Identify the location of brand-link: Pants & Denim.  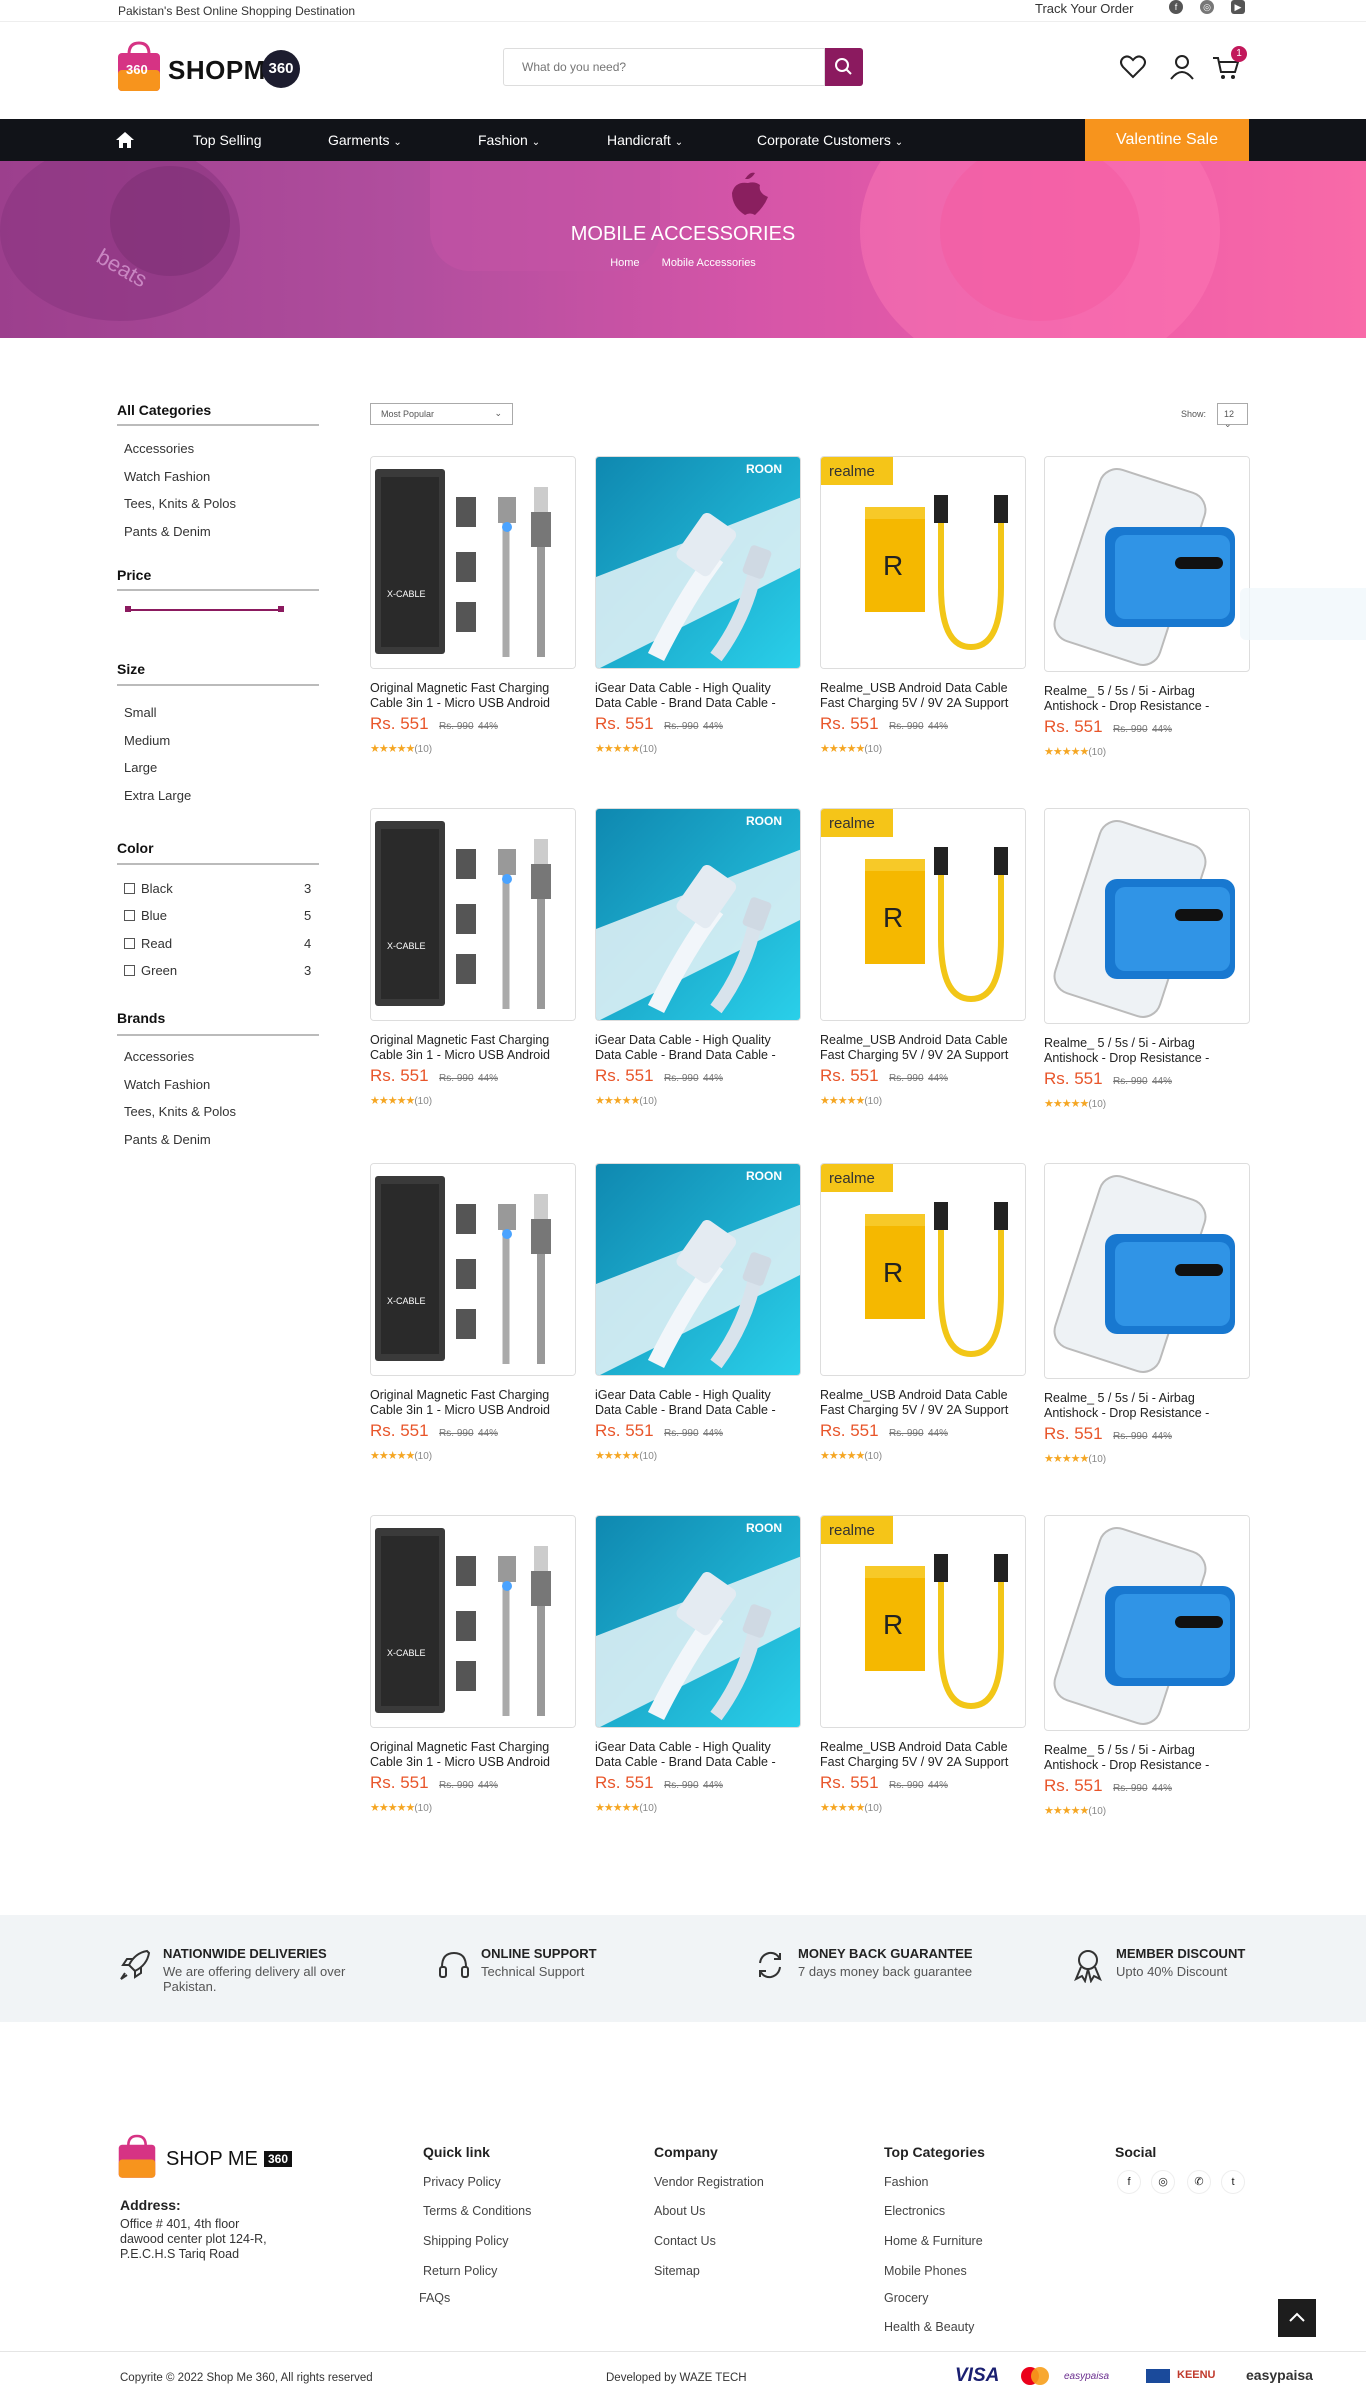
(167, 1139).